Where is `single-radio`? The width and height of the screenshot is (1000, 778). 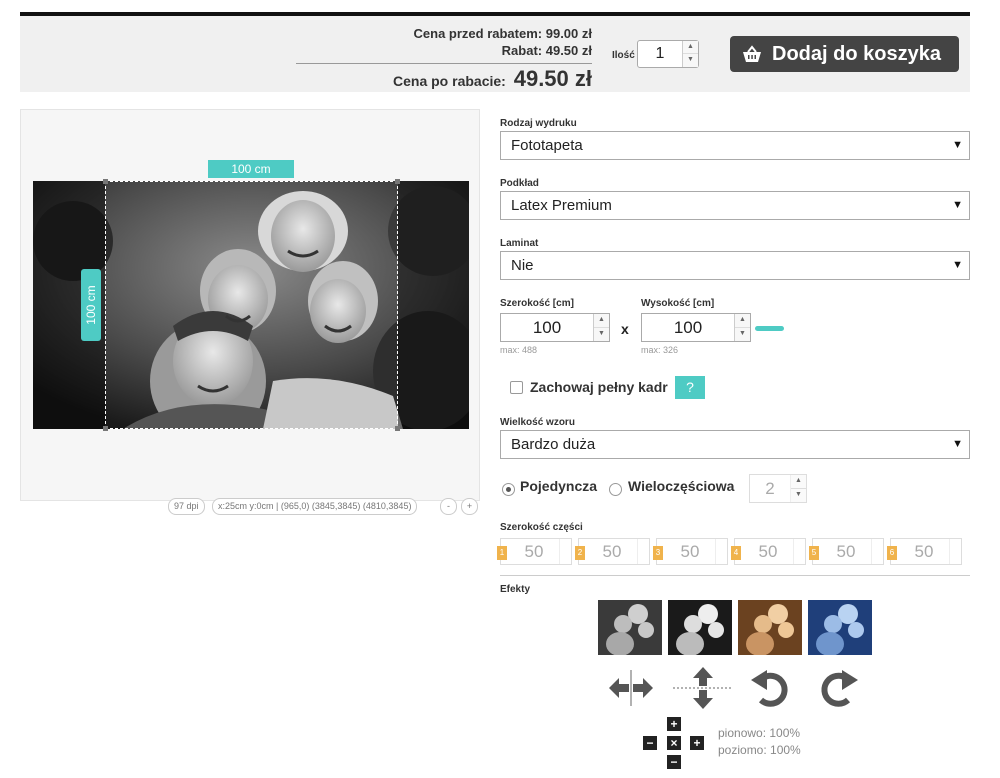
single-radio is located at coordinates (508, 489).